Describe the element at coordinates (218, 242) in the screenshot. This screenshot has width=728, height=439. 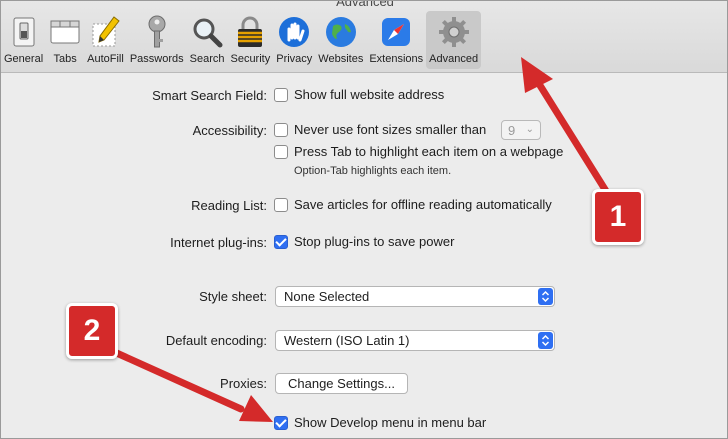
I see `plugins-label: Internet plug-ins:` at that location.